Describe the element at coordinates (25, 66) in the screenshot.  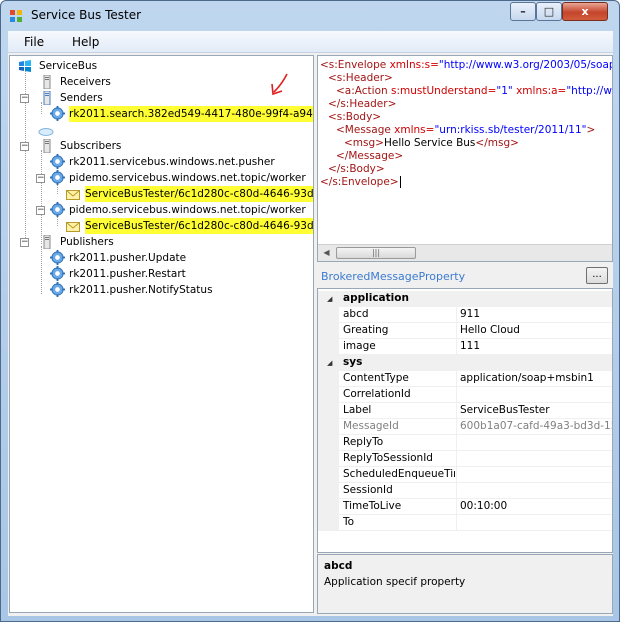
I see `windows-azure-icon` at that location.